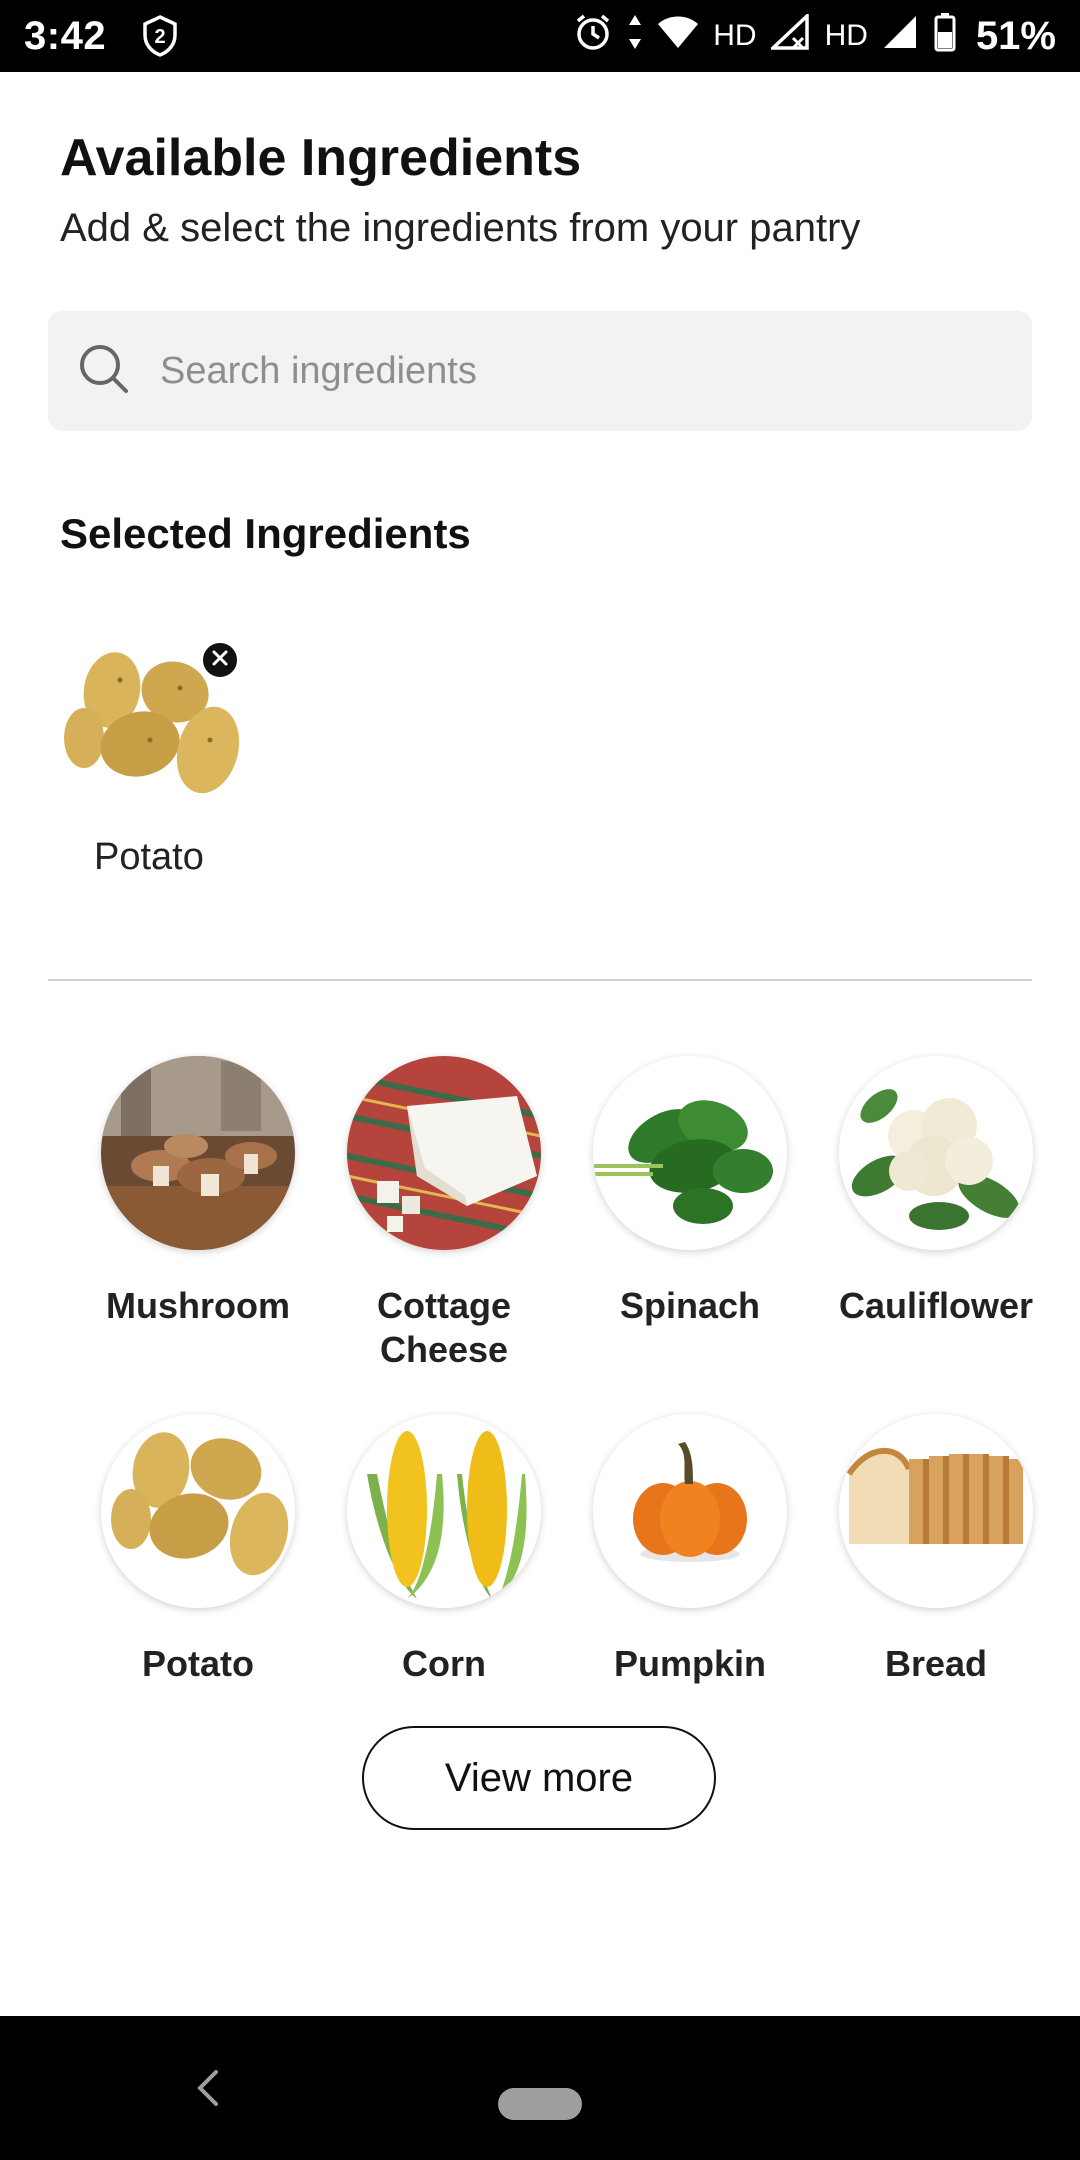 Image resolution: width=1080 pixels, height=2160 pixels. Describe the element at coordinates (814, 36) in the screenshot. I see `status-icons: HD HD 51%` at that location.